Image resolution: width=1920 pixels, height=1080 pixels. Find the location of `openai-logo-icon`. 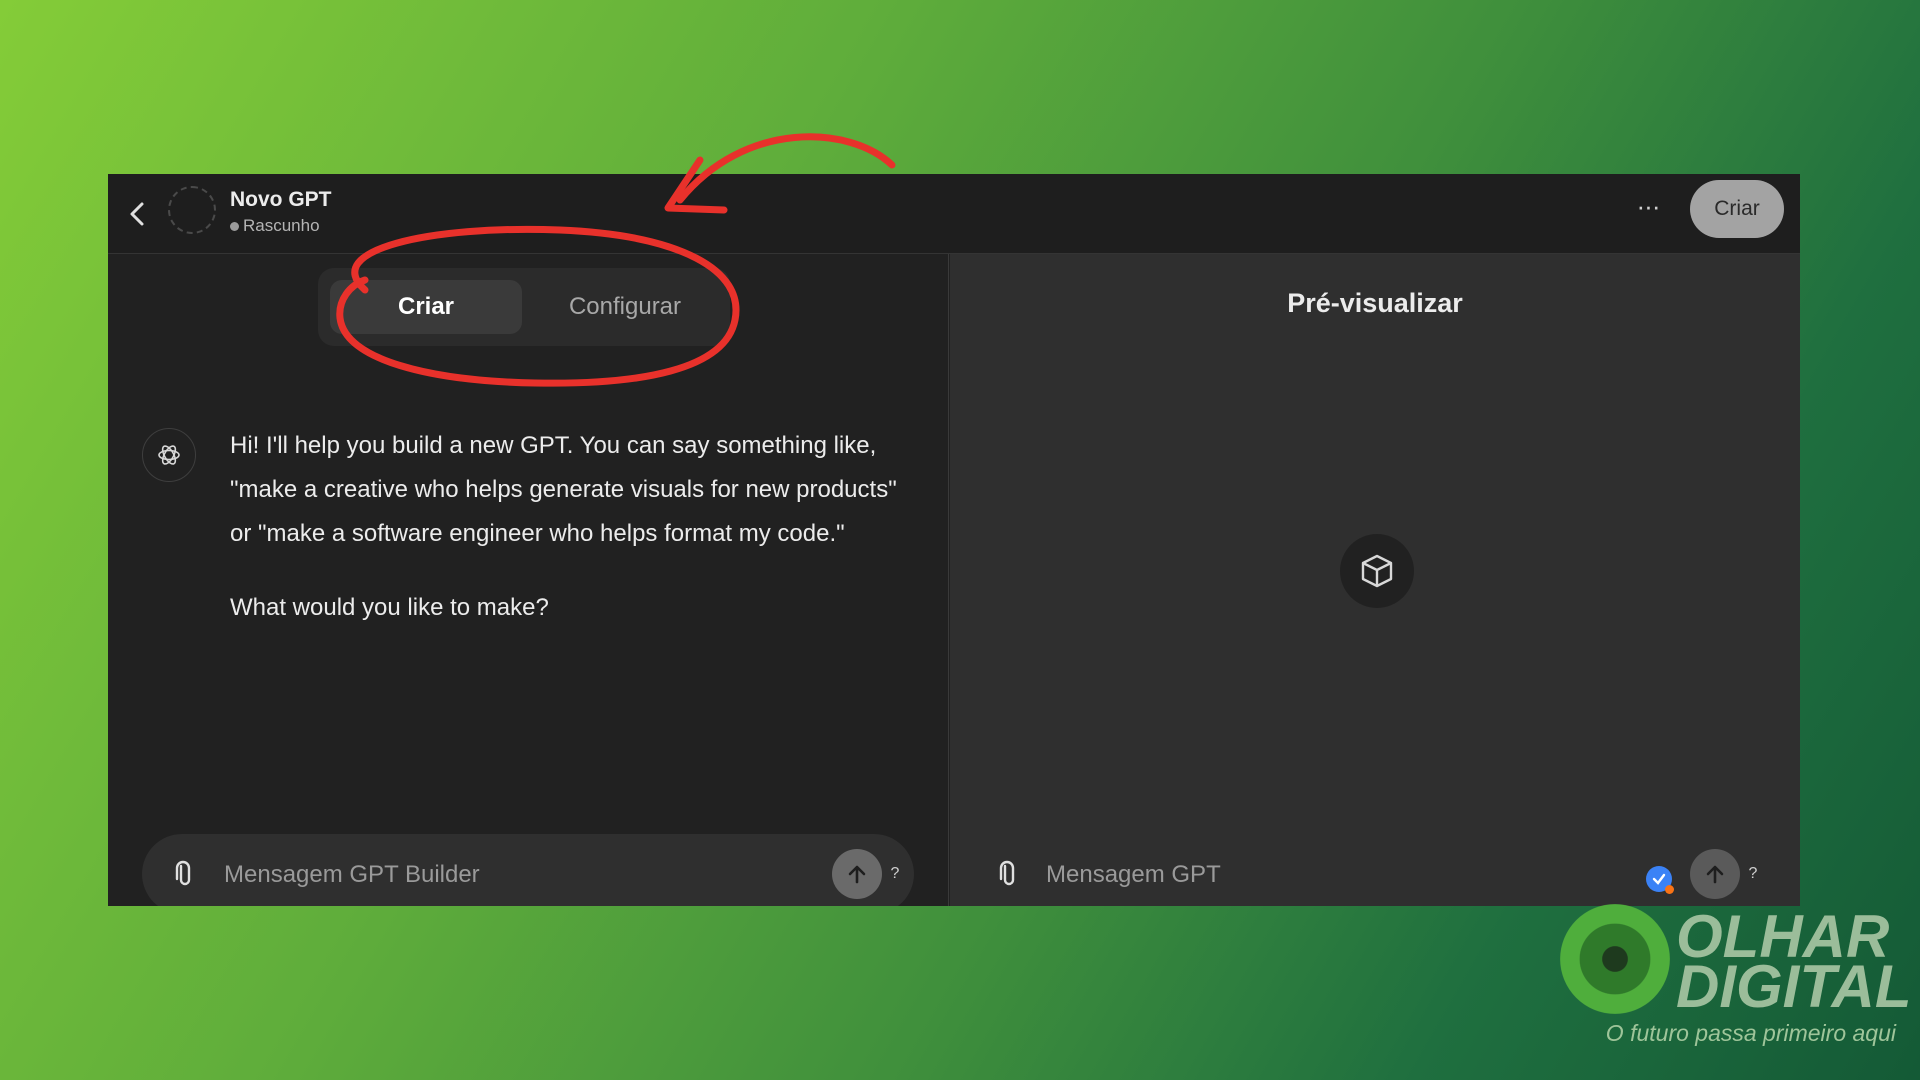

openai-logo-icon is located at coordinates (169, 455).